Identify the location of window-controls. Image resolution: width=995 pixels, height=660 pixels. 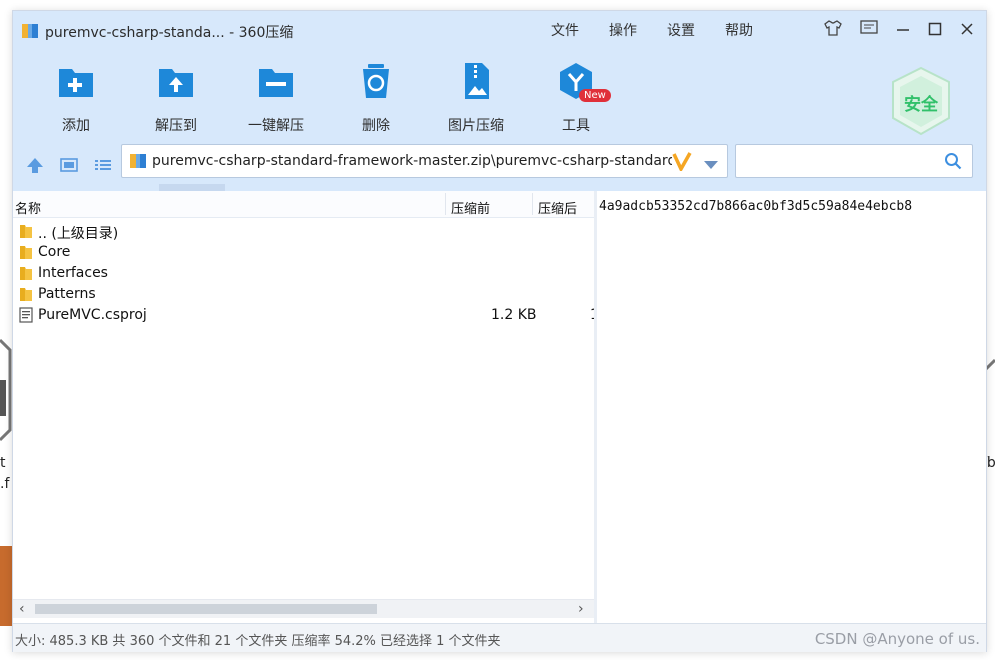
(899, 30).